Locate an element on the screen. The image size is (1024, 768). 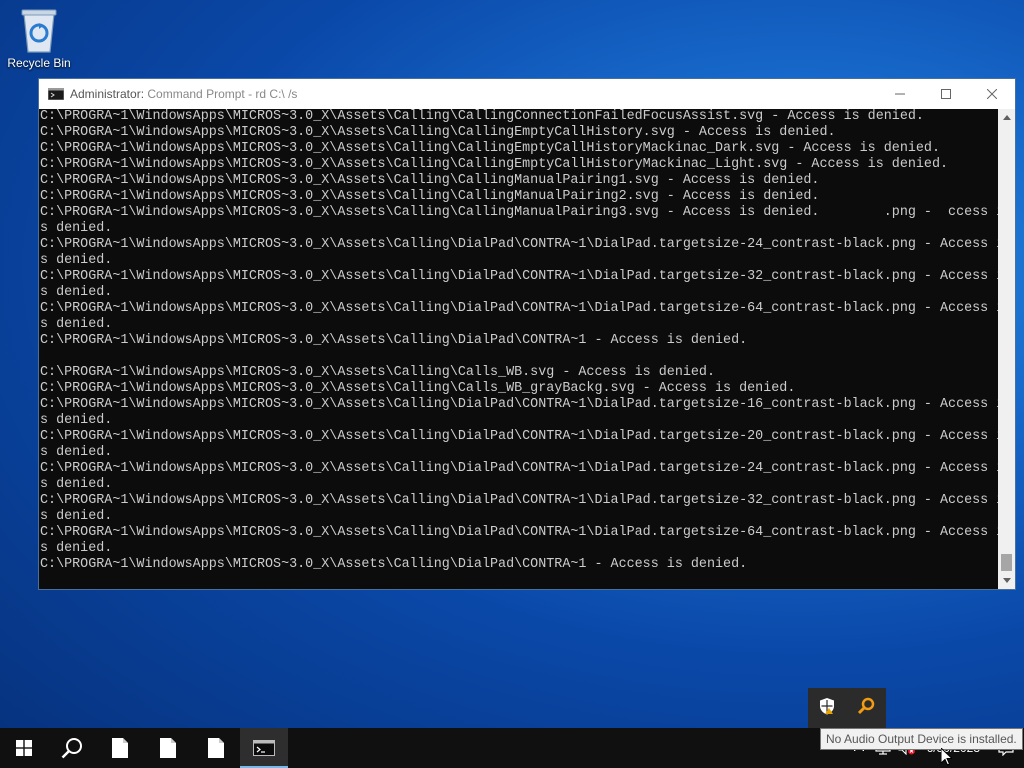
search-button is located at coordinates (72, 748).